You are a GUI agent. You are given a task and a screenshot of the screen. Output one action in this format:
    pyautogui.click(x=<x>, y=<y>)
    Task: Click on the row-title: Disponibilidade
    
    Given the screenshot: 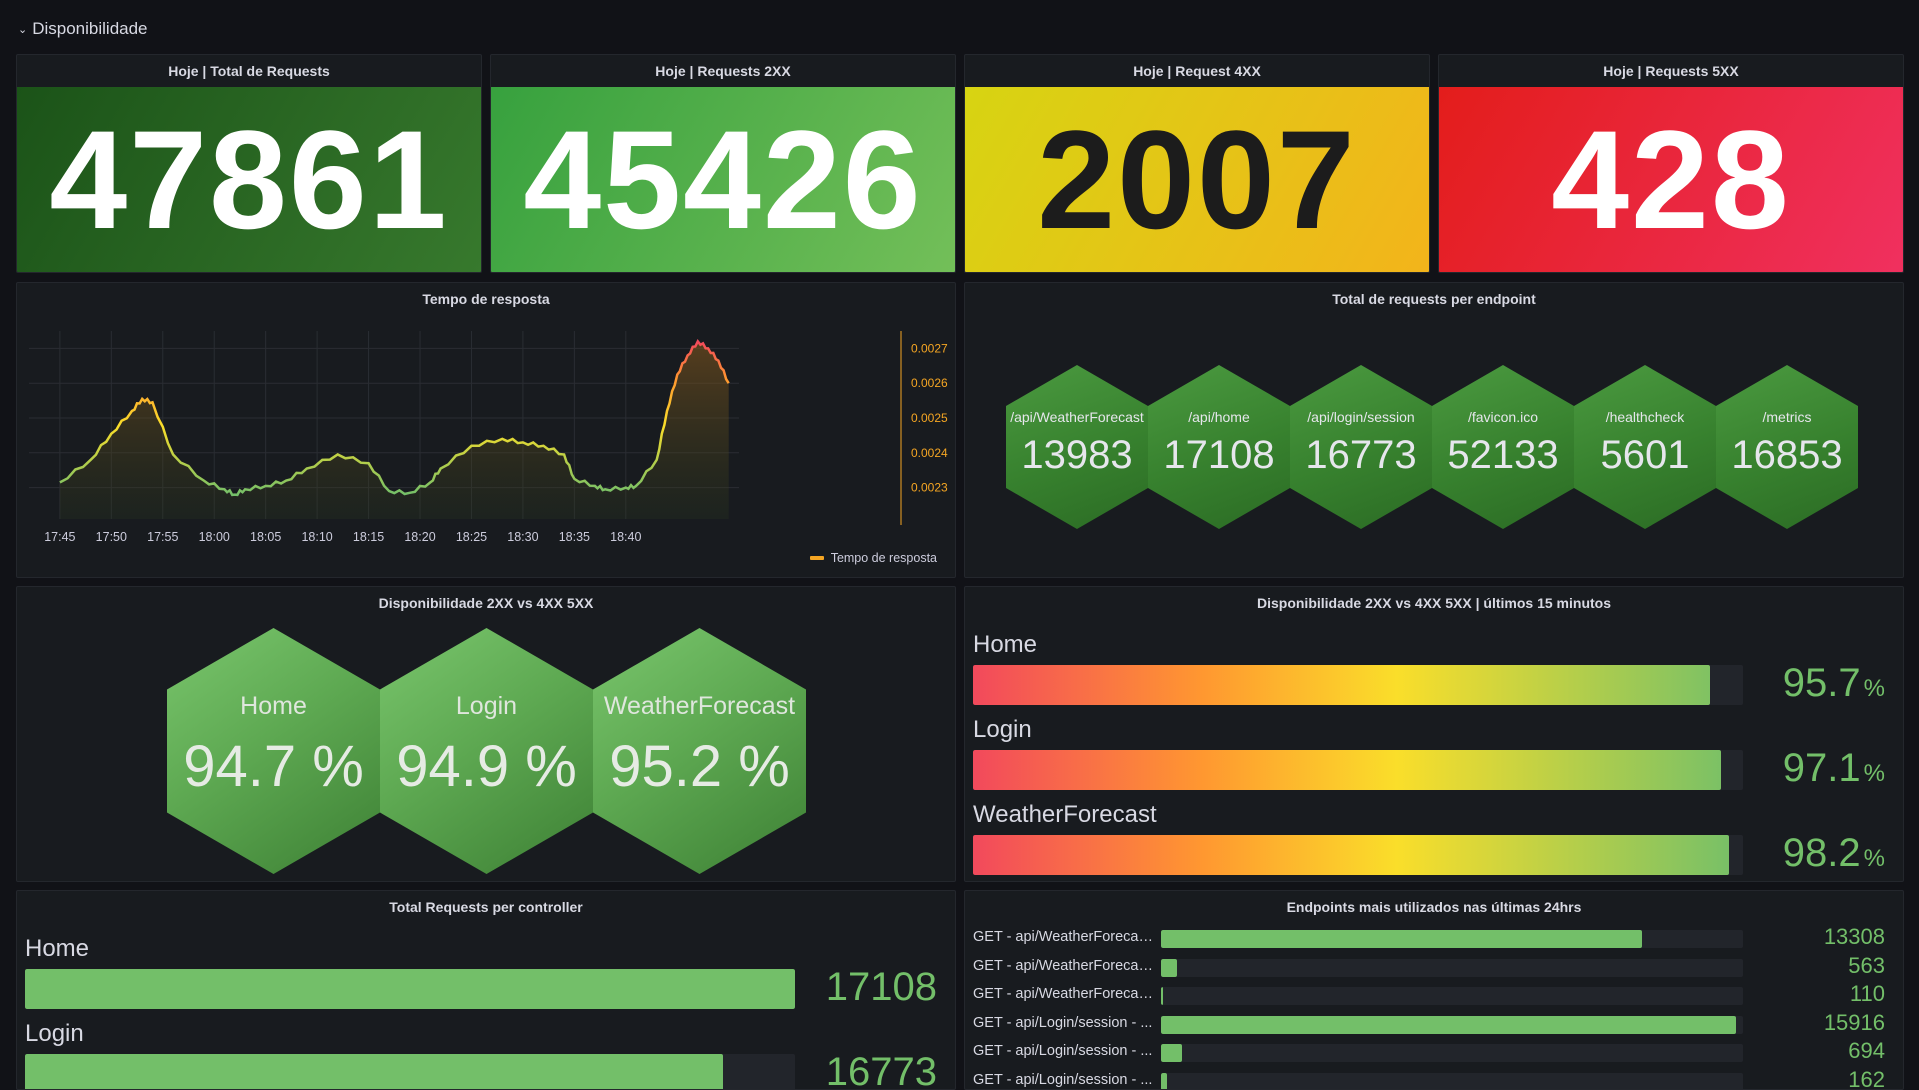 What is the action you would take?
    pyautogui.click(x=90, y=28)
    